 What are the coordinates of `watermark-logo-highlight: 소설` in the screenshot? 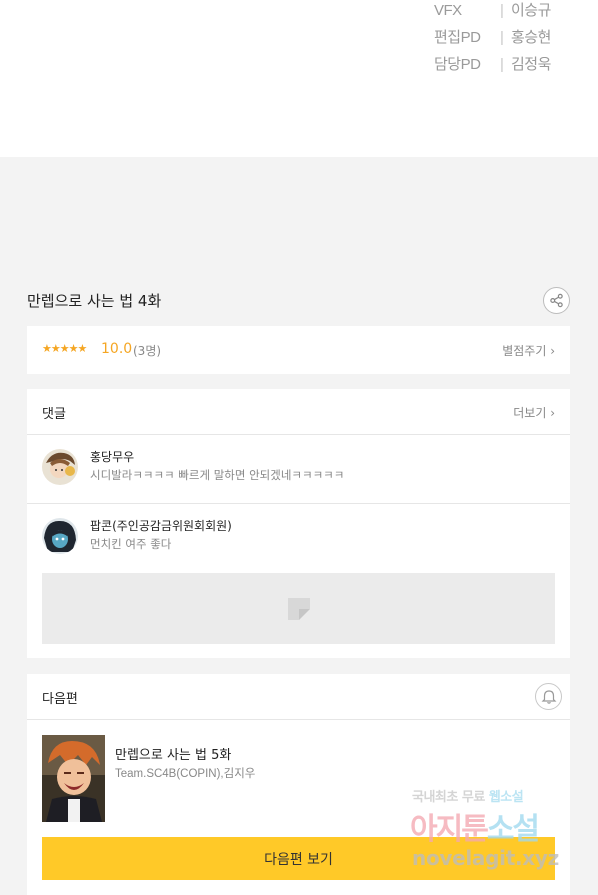 It's located at (513, 829).